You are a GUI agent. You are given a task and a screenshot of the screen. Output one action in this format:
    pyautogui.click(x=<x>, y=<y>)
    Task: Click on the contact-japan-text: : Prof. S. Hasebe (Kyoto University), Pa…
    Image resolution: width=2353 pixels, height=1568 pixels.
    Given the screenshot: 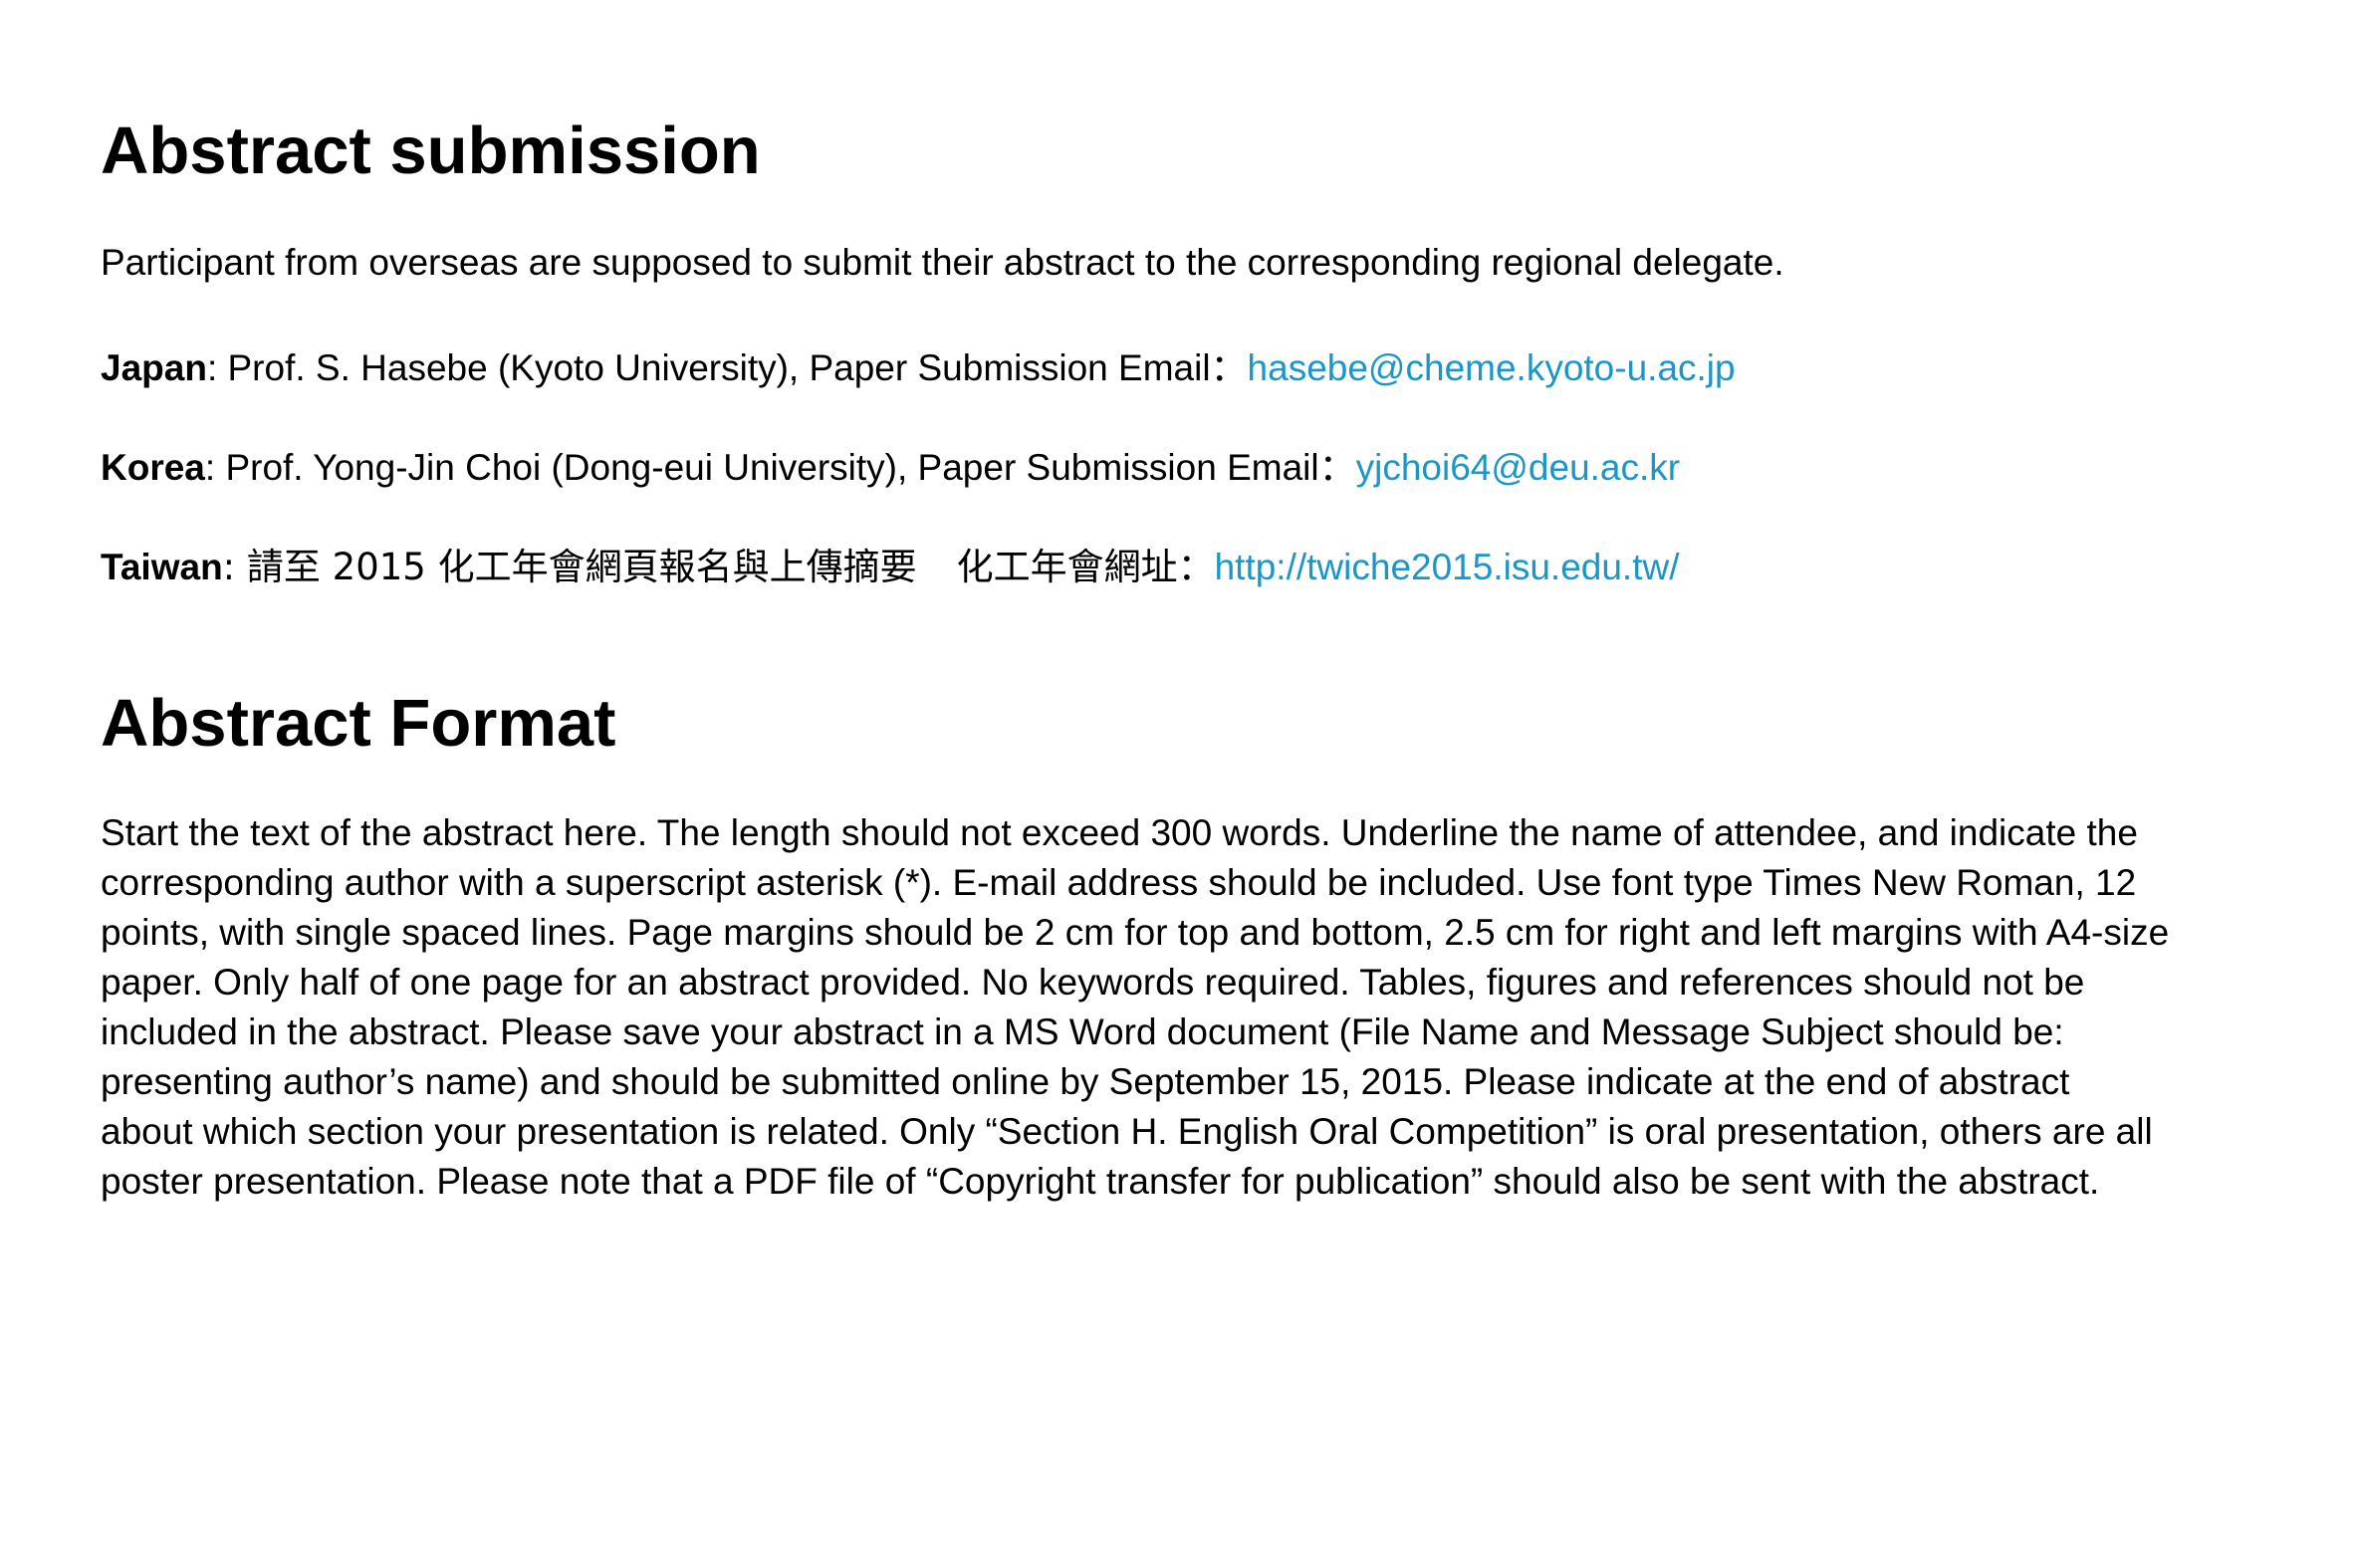 What is the action you would take?
    pyautogui.click(x=727, y=368)
    